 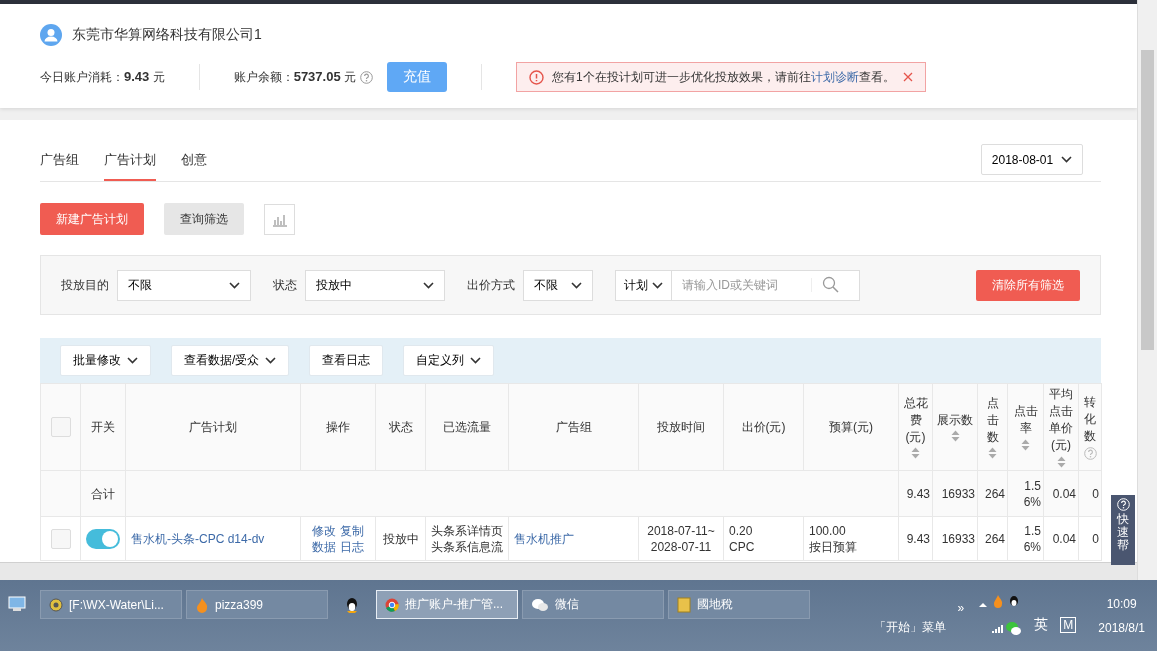 What do you see at coordinates (568, 571) in the screenshot?
I see `horizontal-scrollbar` at bounding box center [568, 571].